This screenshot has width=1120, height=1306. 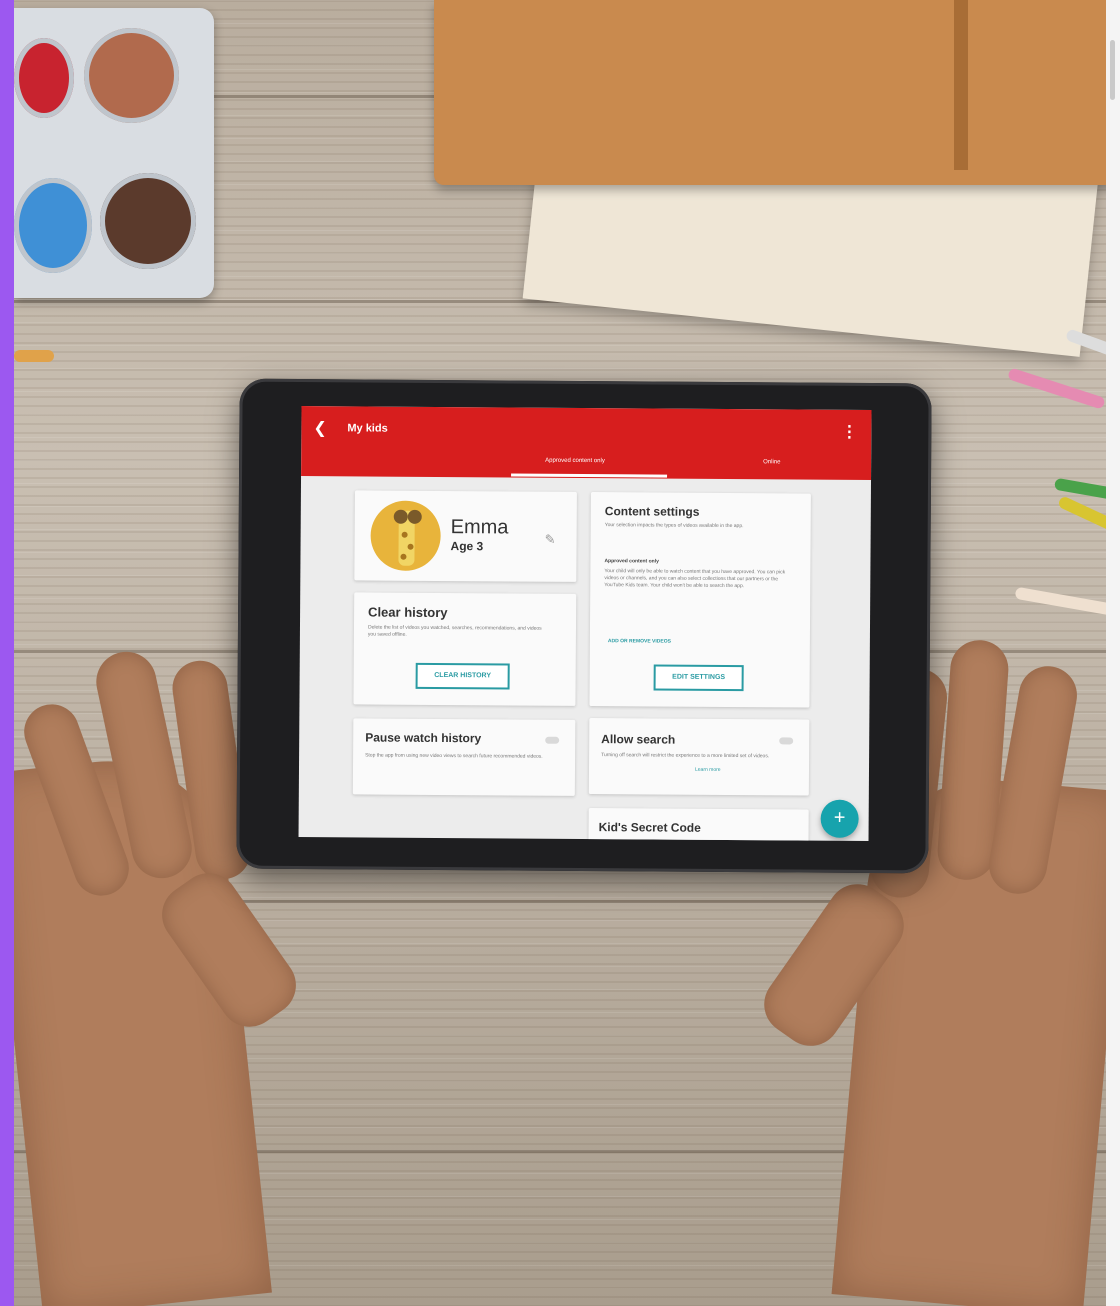 What do you see at coordinates (34, 356) in the screenshot?
I see `pencil-orange` at bounding box center [34, 356].